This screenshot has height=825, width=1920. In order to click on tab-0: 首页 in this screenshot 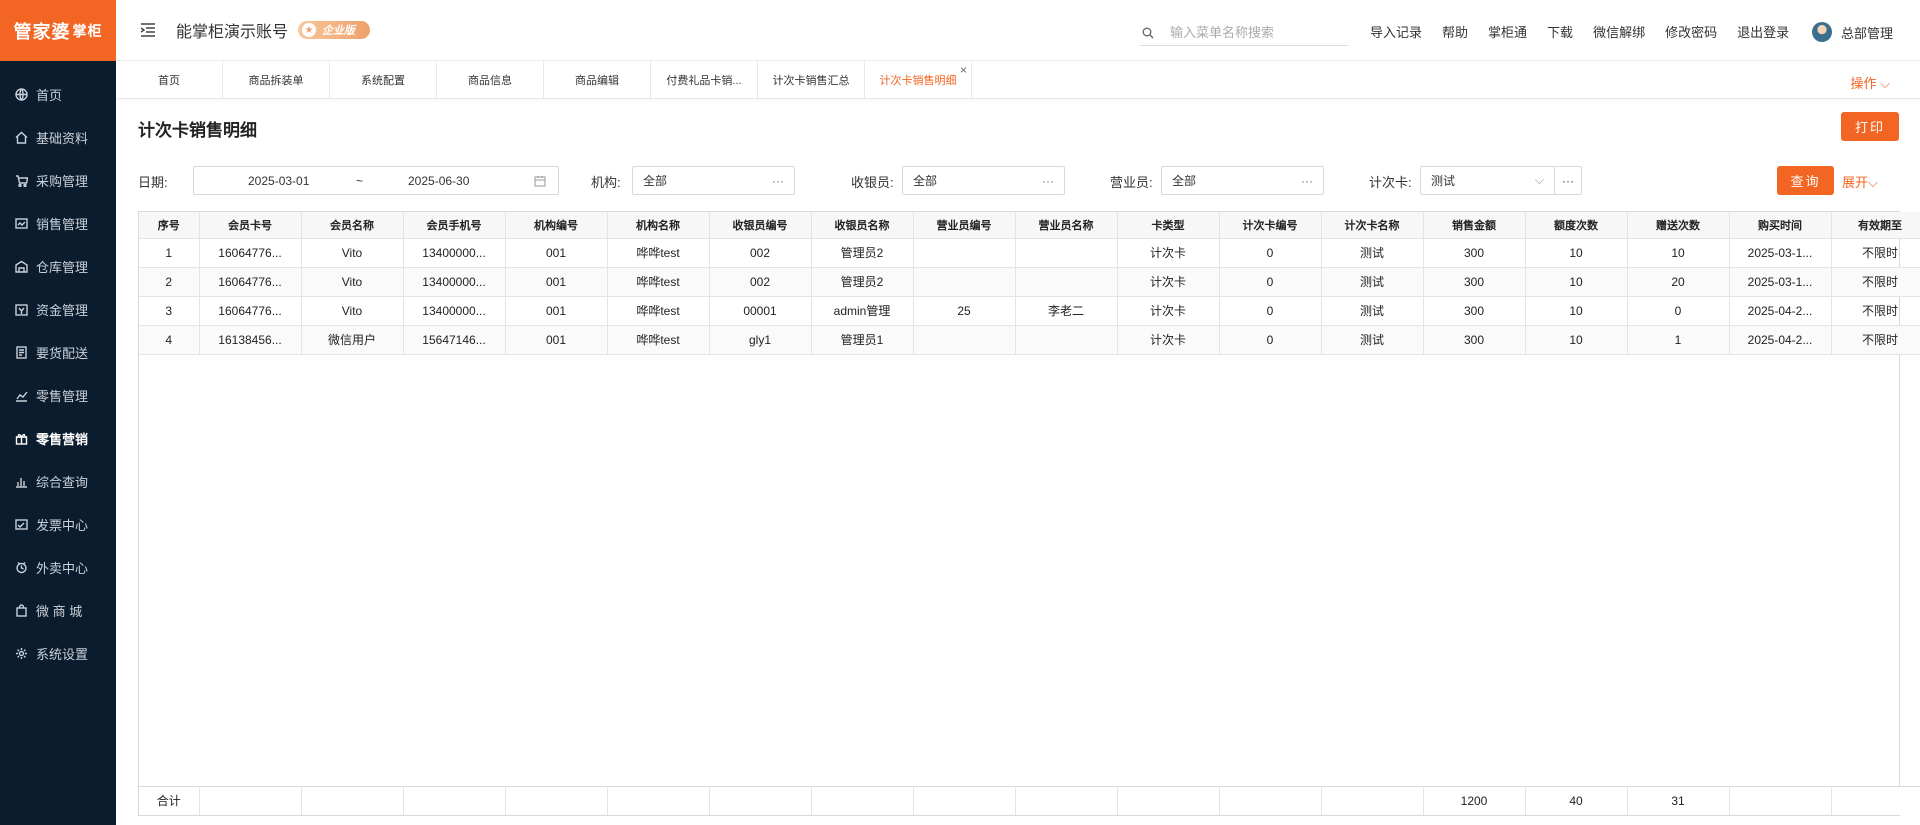, I will do `click(169, 79)`.